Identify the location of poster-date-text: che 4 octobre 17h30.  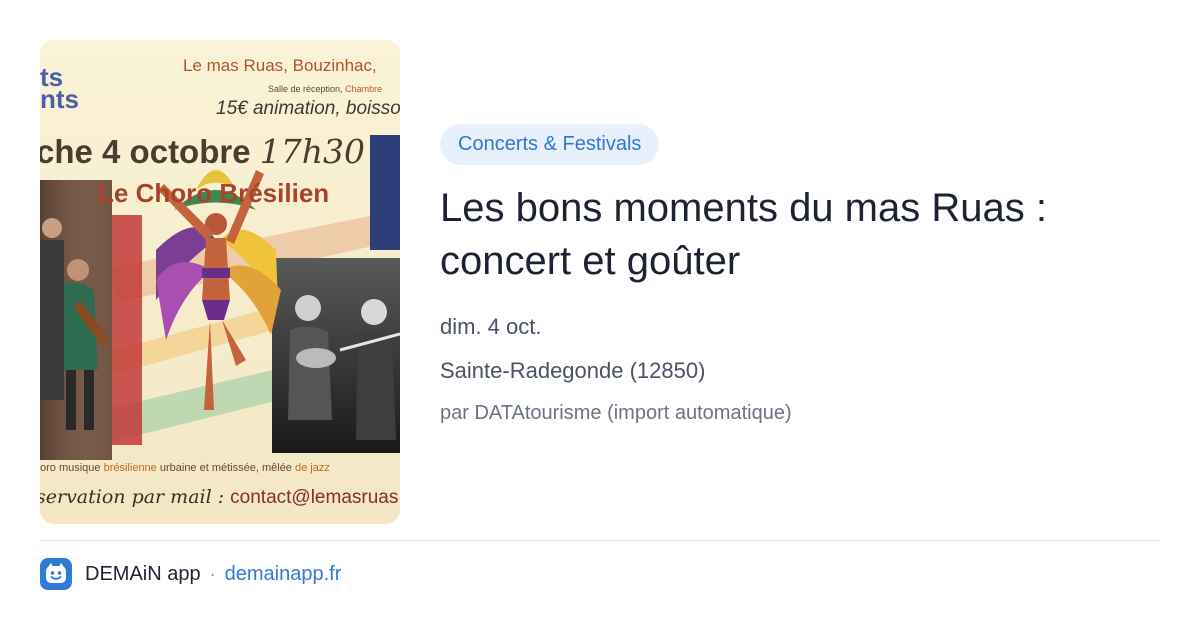
(202, 151).